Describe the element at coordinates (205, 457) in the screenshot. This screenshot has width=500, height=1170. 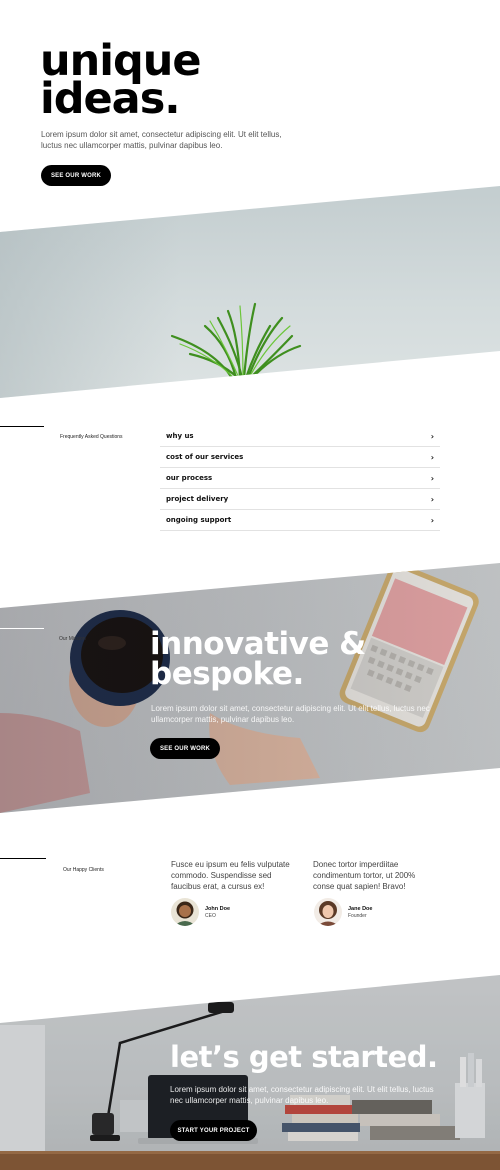
I see `faq-question: cost of our services` at that location.